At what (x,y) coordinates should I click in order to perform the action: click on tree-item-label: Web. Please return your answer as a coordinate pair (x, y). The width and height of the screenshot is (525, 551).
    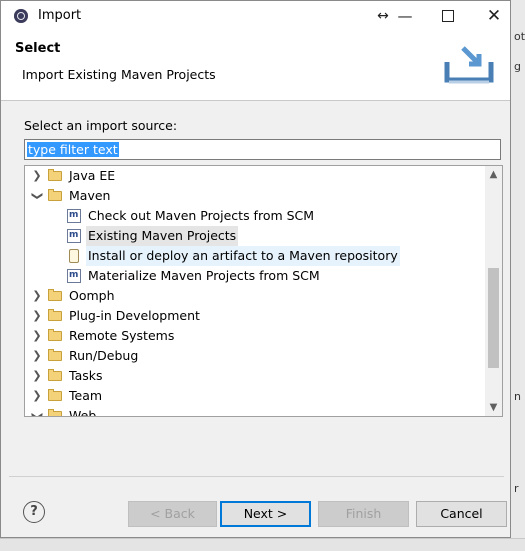
    Looking at the image, I should click on (83, 412).